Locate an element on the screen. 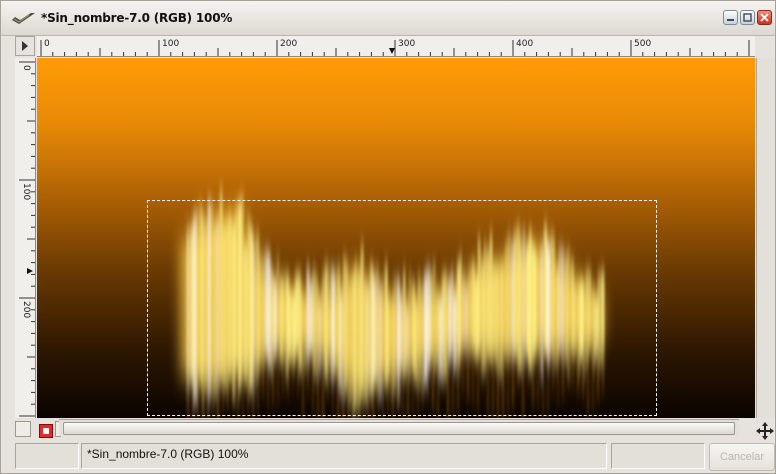  minimize-icon is located at coordinates (730, 20).